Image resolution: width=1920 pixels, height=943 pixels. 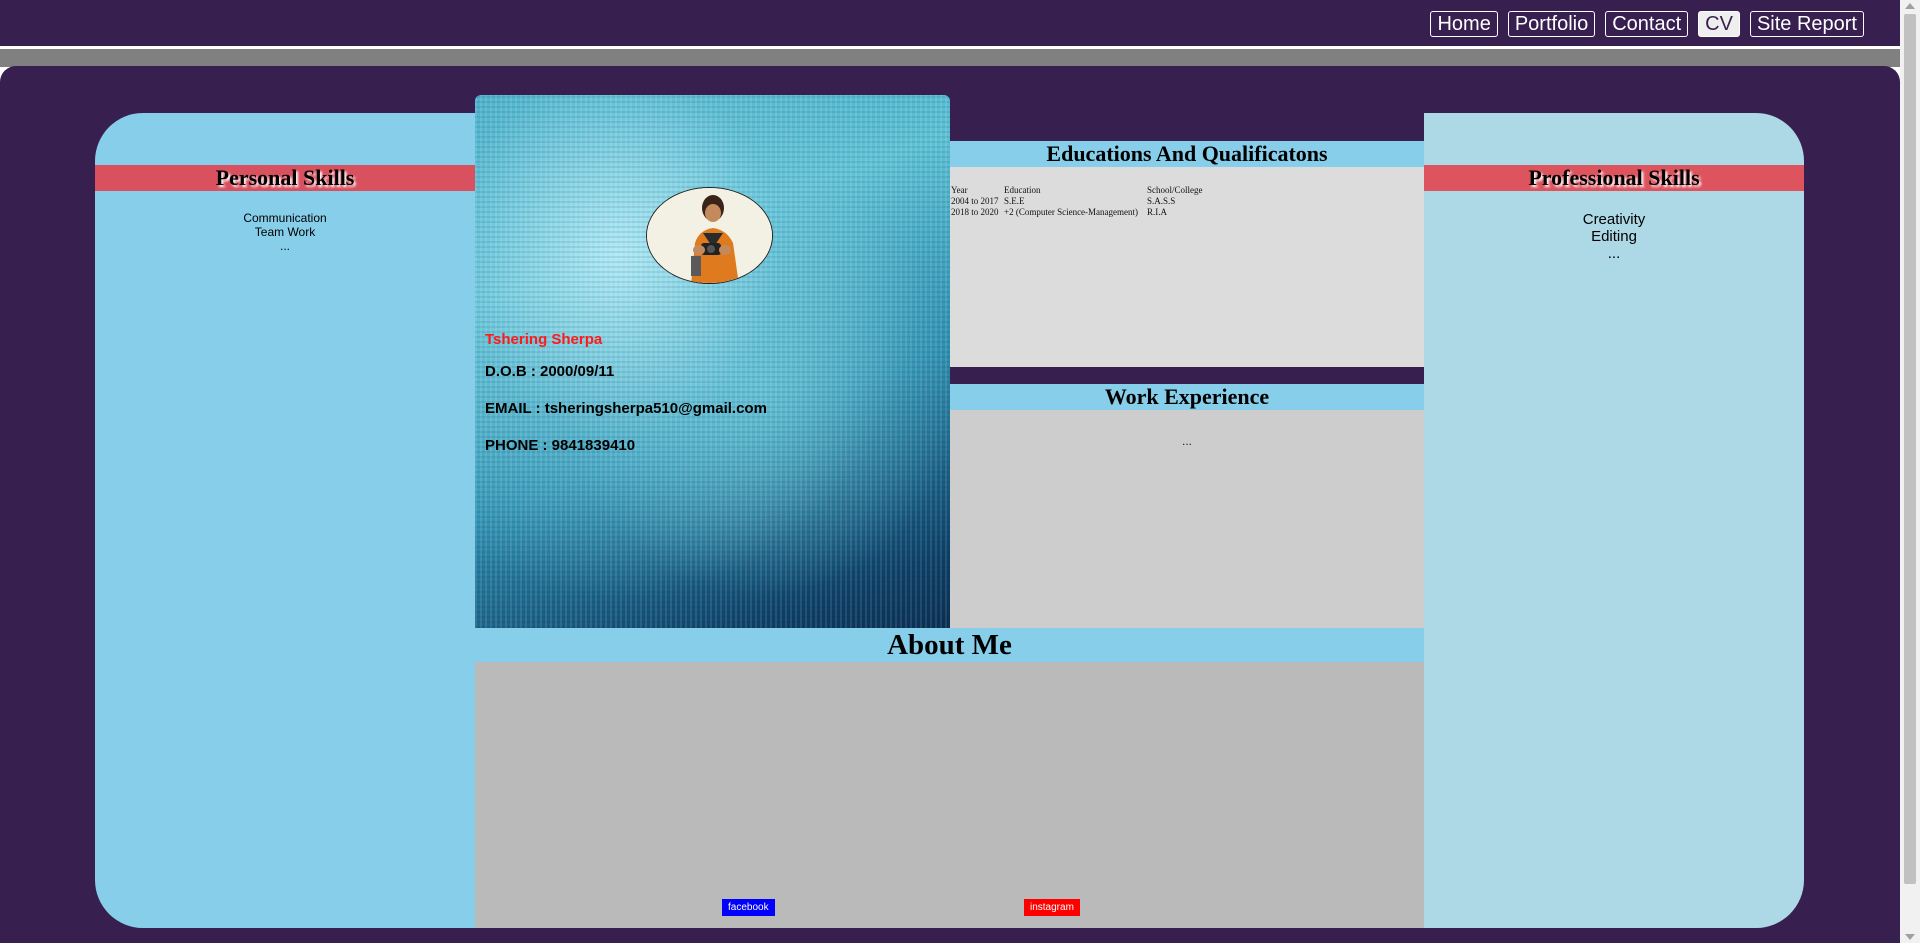 What do you see at coordinates (1806, 24) in the screenshot?
I see `nav-site-report-button: Site Report` at bounding box center [1806, 24].